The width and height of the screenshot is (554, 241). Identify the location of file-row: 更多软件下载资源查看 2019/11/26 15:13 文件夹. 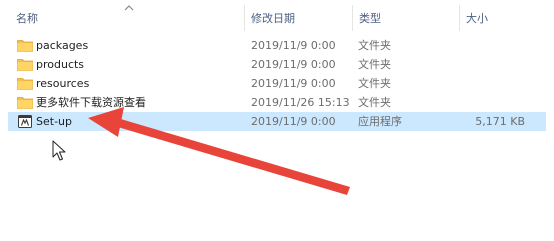
(277, 102).